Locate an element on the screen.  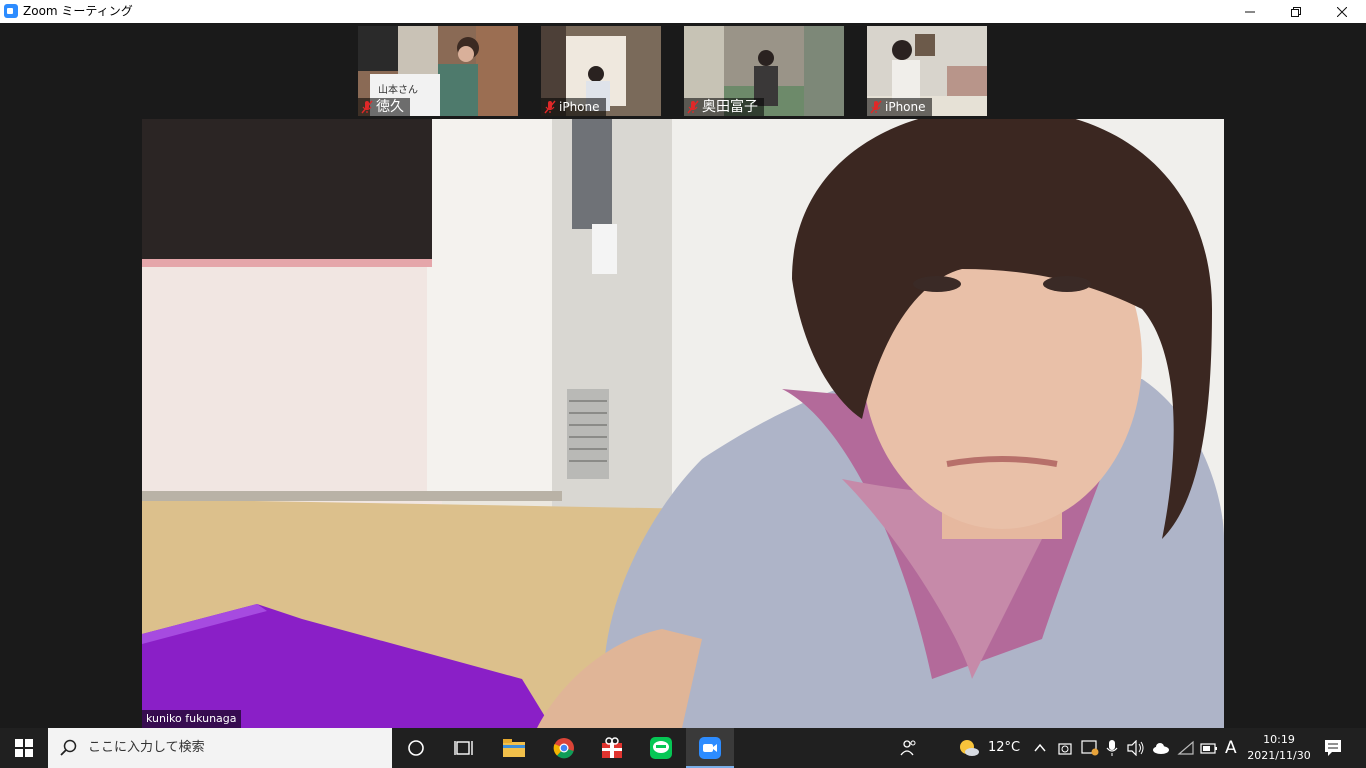
participant-namebar: 徳久 is located at coordinates (384, 107).